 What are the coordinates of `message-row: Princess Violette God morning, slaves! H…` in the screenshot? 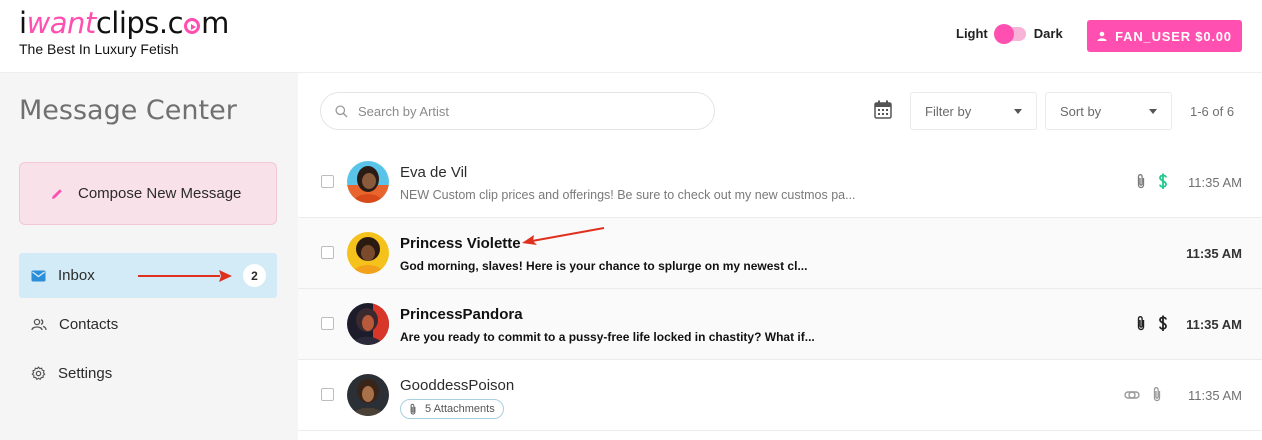 It's located at (780, 253).